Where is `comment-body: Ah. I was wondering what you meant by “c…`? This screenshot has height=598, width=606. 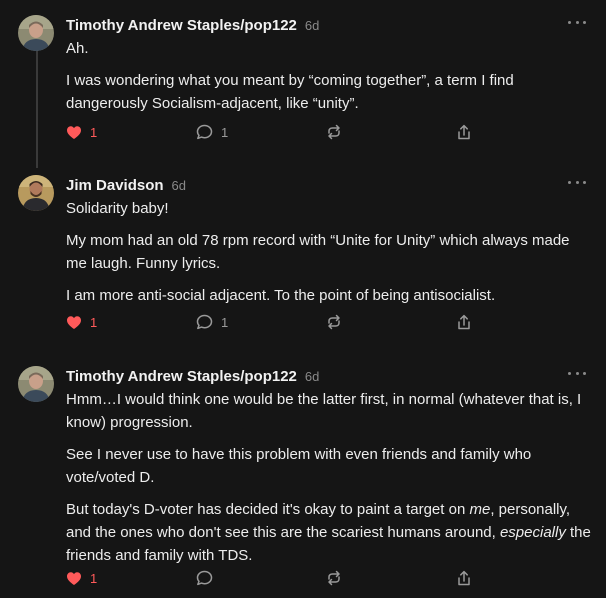
comment-body: Ah. I was wondering what you meant by “c… is located at coordinates (329, 80).